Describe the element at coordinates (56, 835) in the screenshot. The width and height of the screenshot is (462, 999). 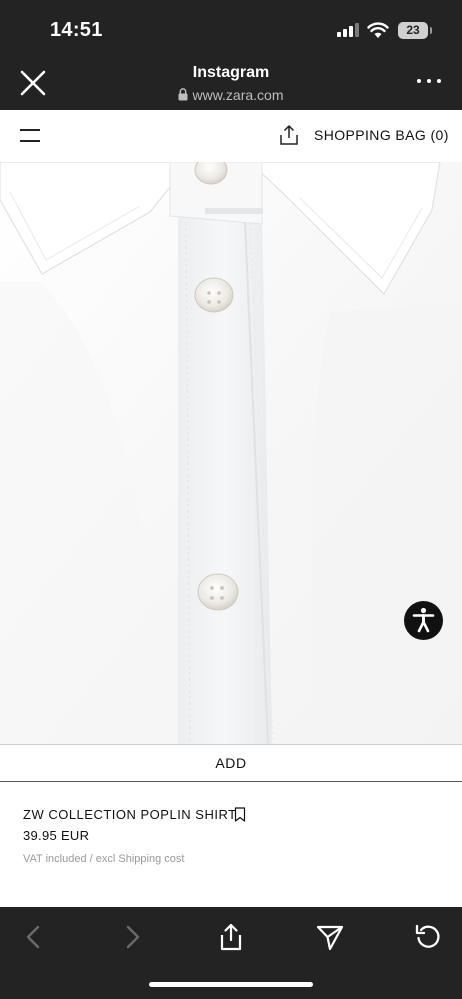
I see `product-price: 39.95 EUR` at that location.